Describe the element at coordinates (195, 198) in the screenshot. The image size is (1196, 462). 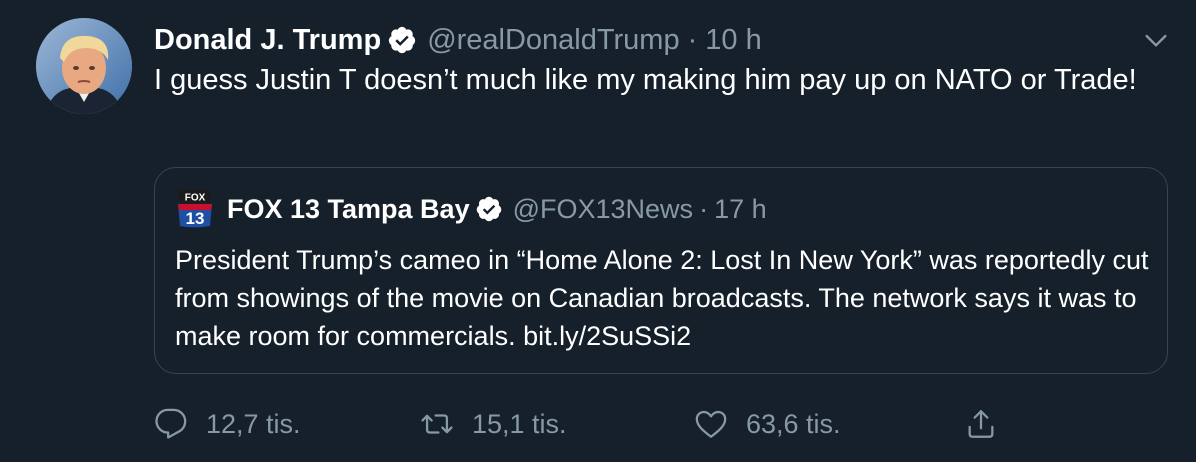
I see `svg-text: FOX` at that location.